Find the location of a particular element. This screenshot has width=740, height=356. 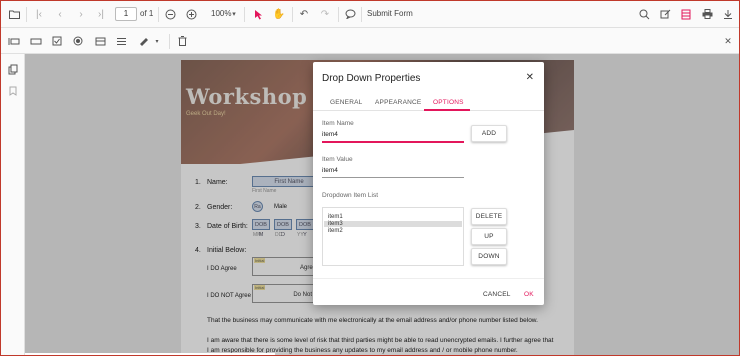

search-icon is located at coordinates (644, 14).